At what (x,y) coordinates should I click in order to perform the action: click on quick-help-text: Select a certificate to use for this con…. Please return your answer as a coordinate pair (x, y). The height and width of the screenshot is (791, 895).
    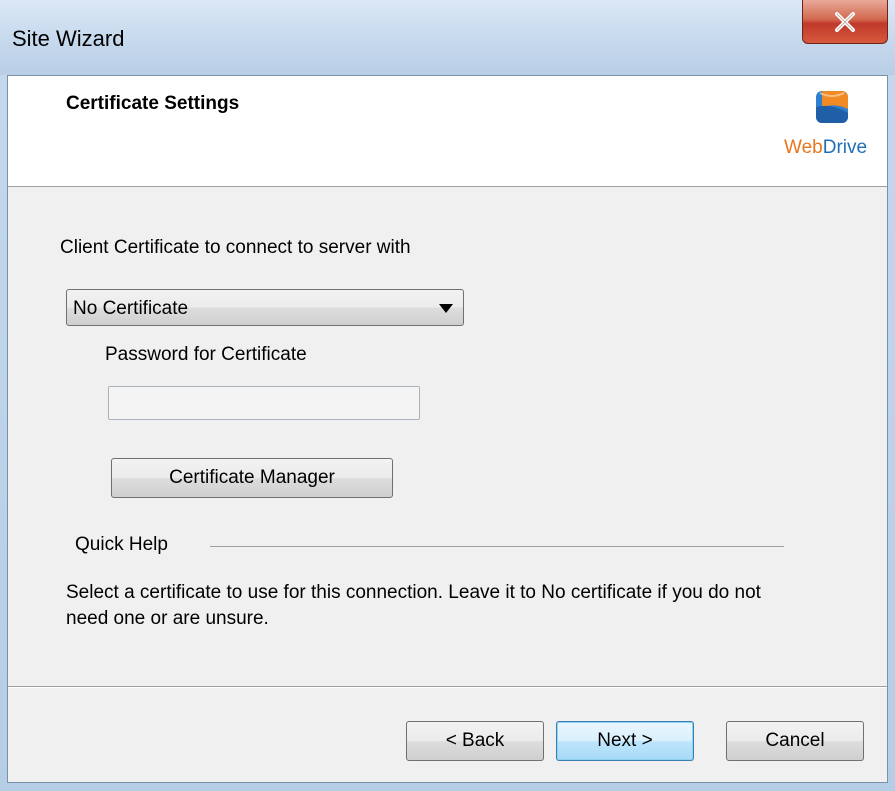
    Looking at the image, I should click on (413, 605).